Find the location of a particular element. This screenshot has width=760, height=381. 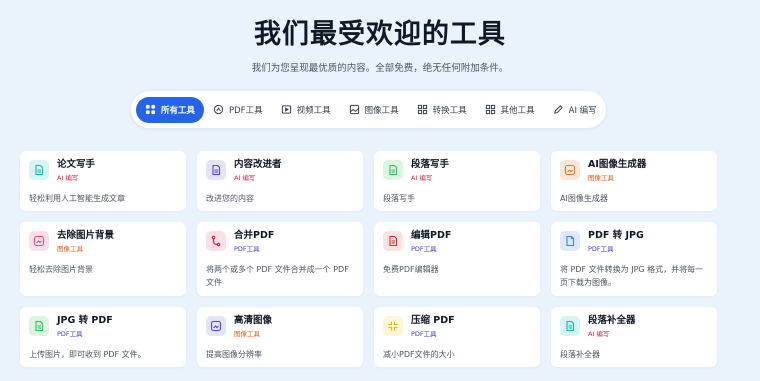

tool-card-compress-pdf: 压缩 PDF PDF工具 减小PDF文件的大小 is located at coordinates (457, 337).